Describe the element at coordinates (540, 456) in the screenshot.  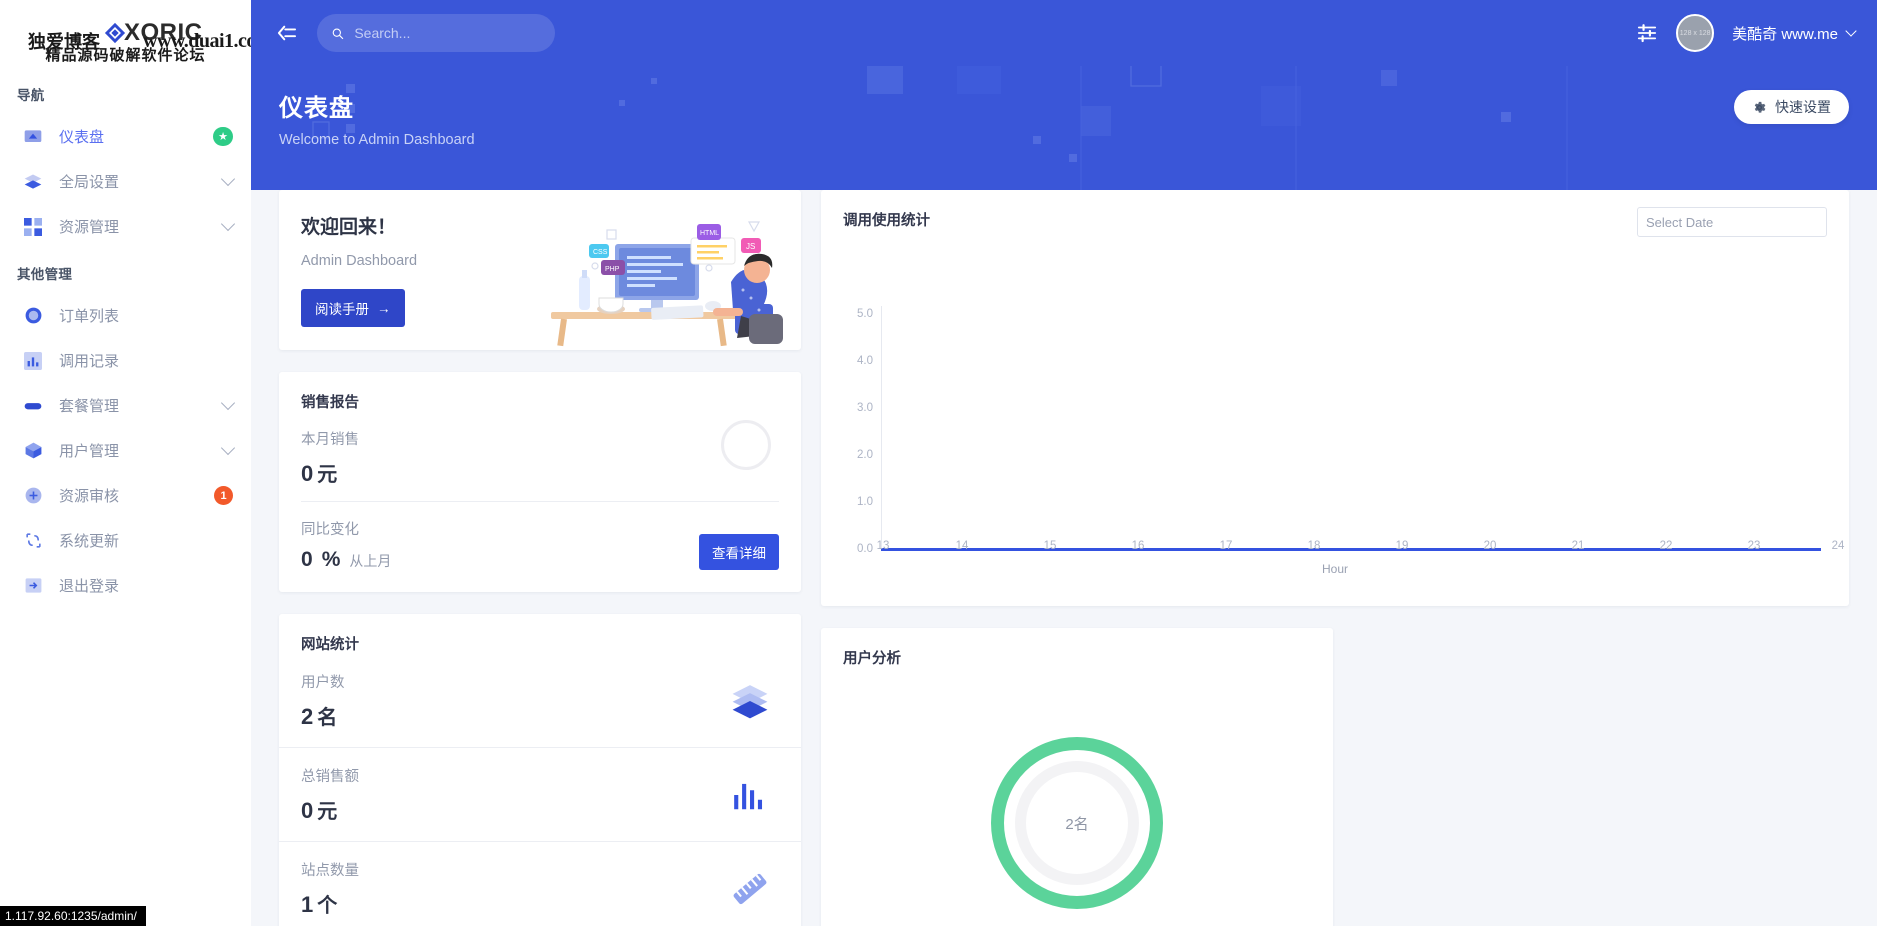
I see `sales-month-row: 本月销售 0元` at that location.